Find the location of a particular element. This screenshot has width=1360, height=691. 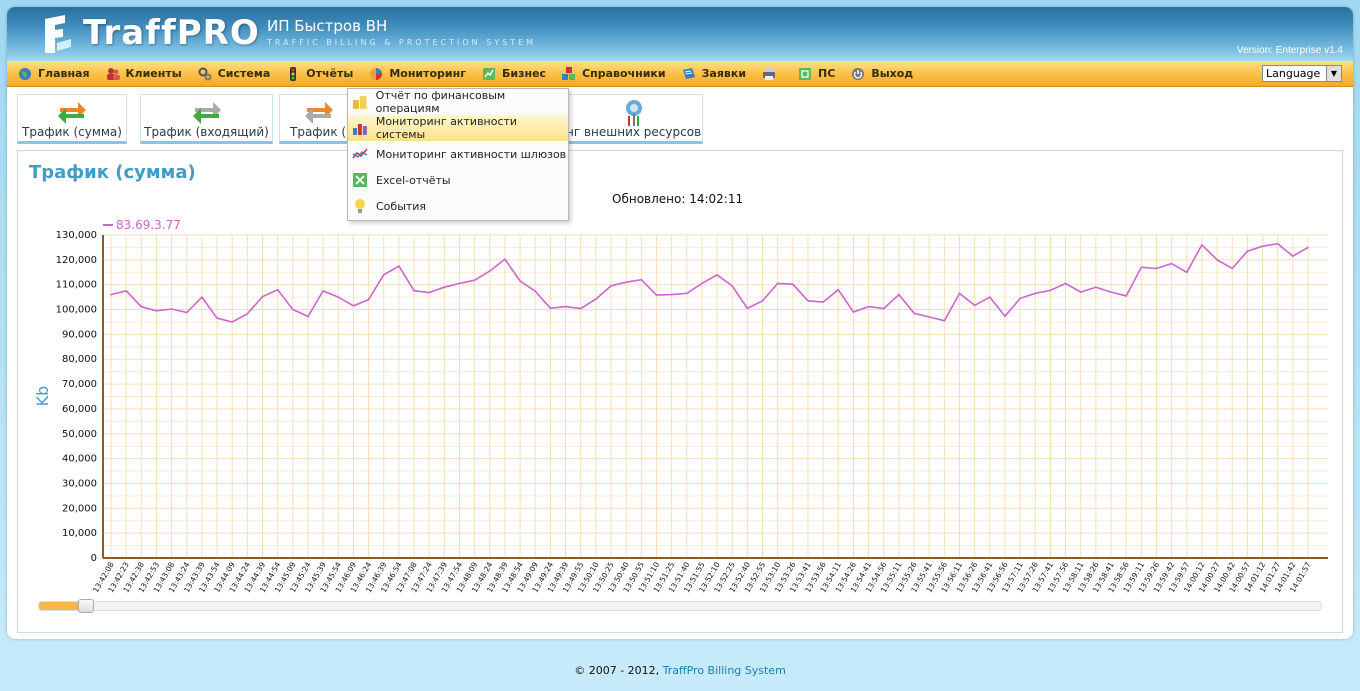

menu-item-home: Главная is located at coordinates (54, 74).